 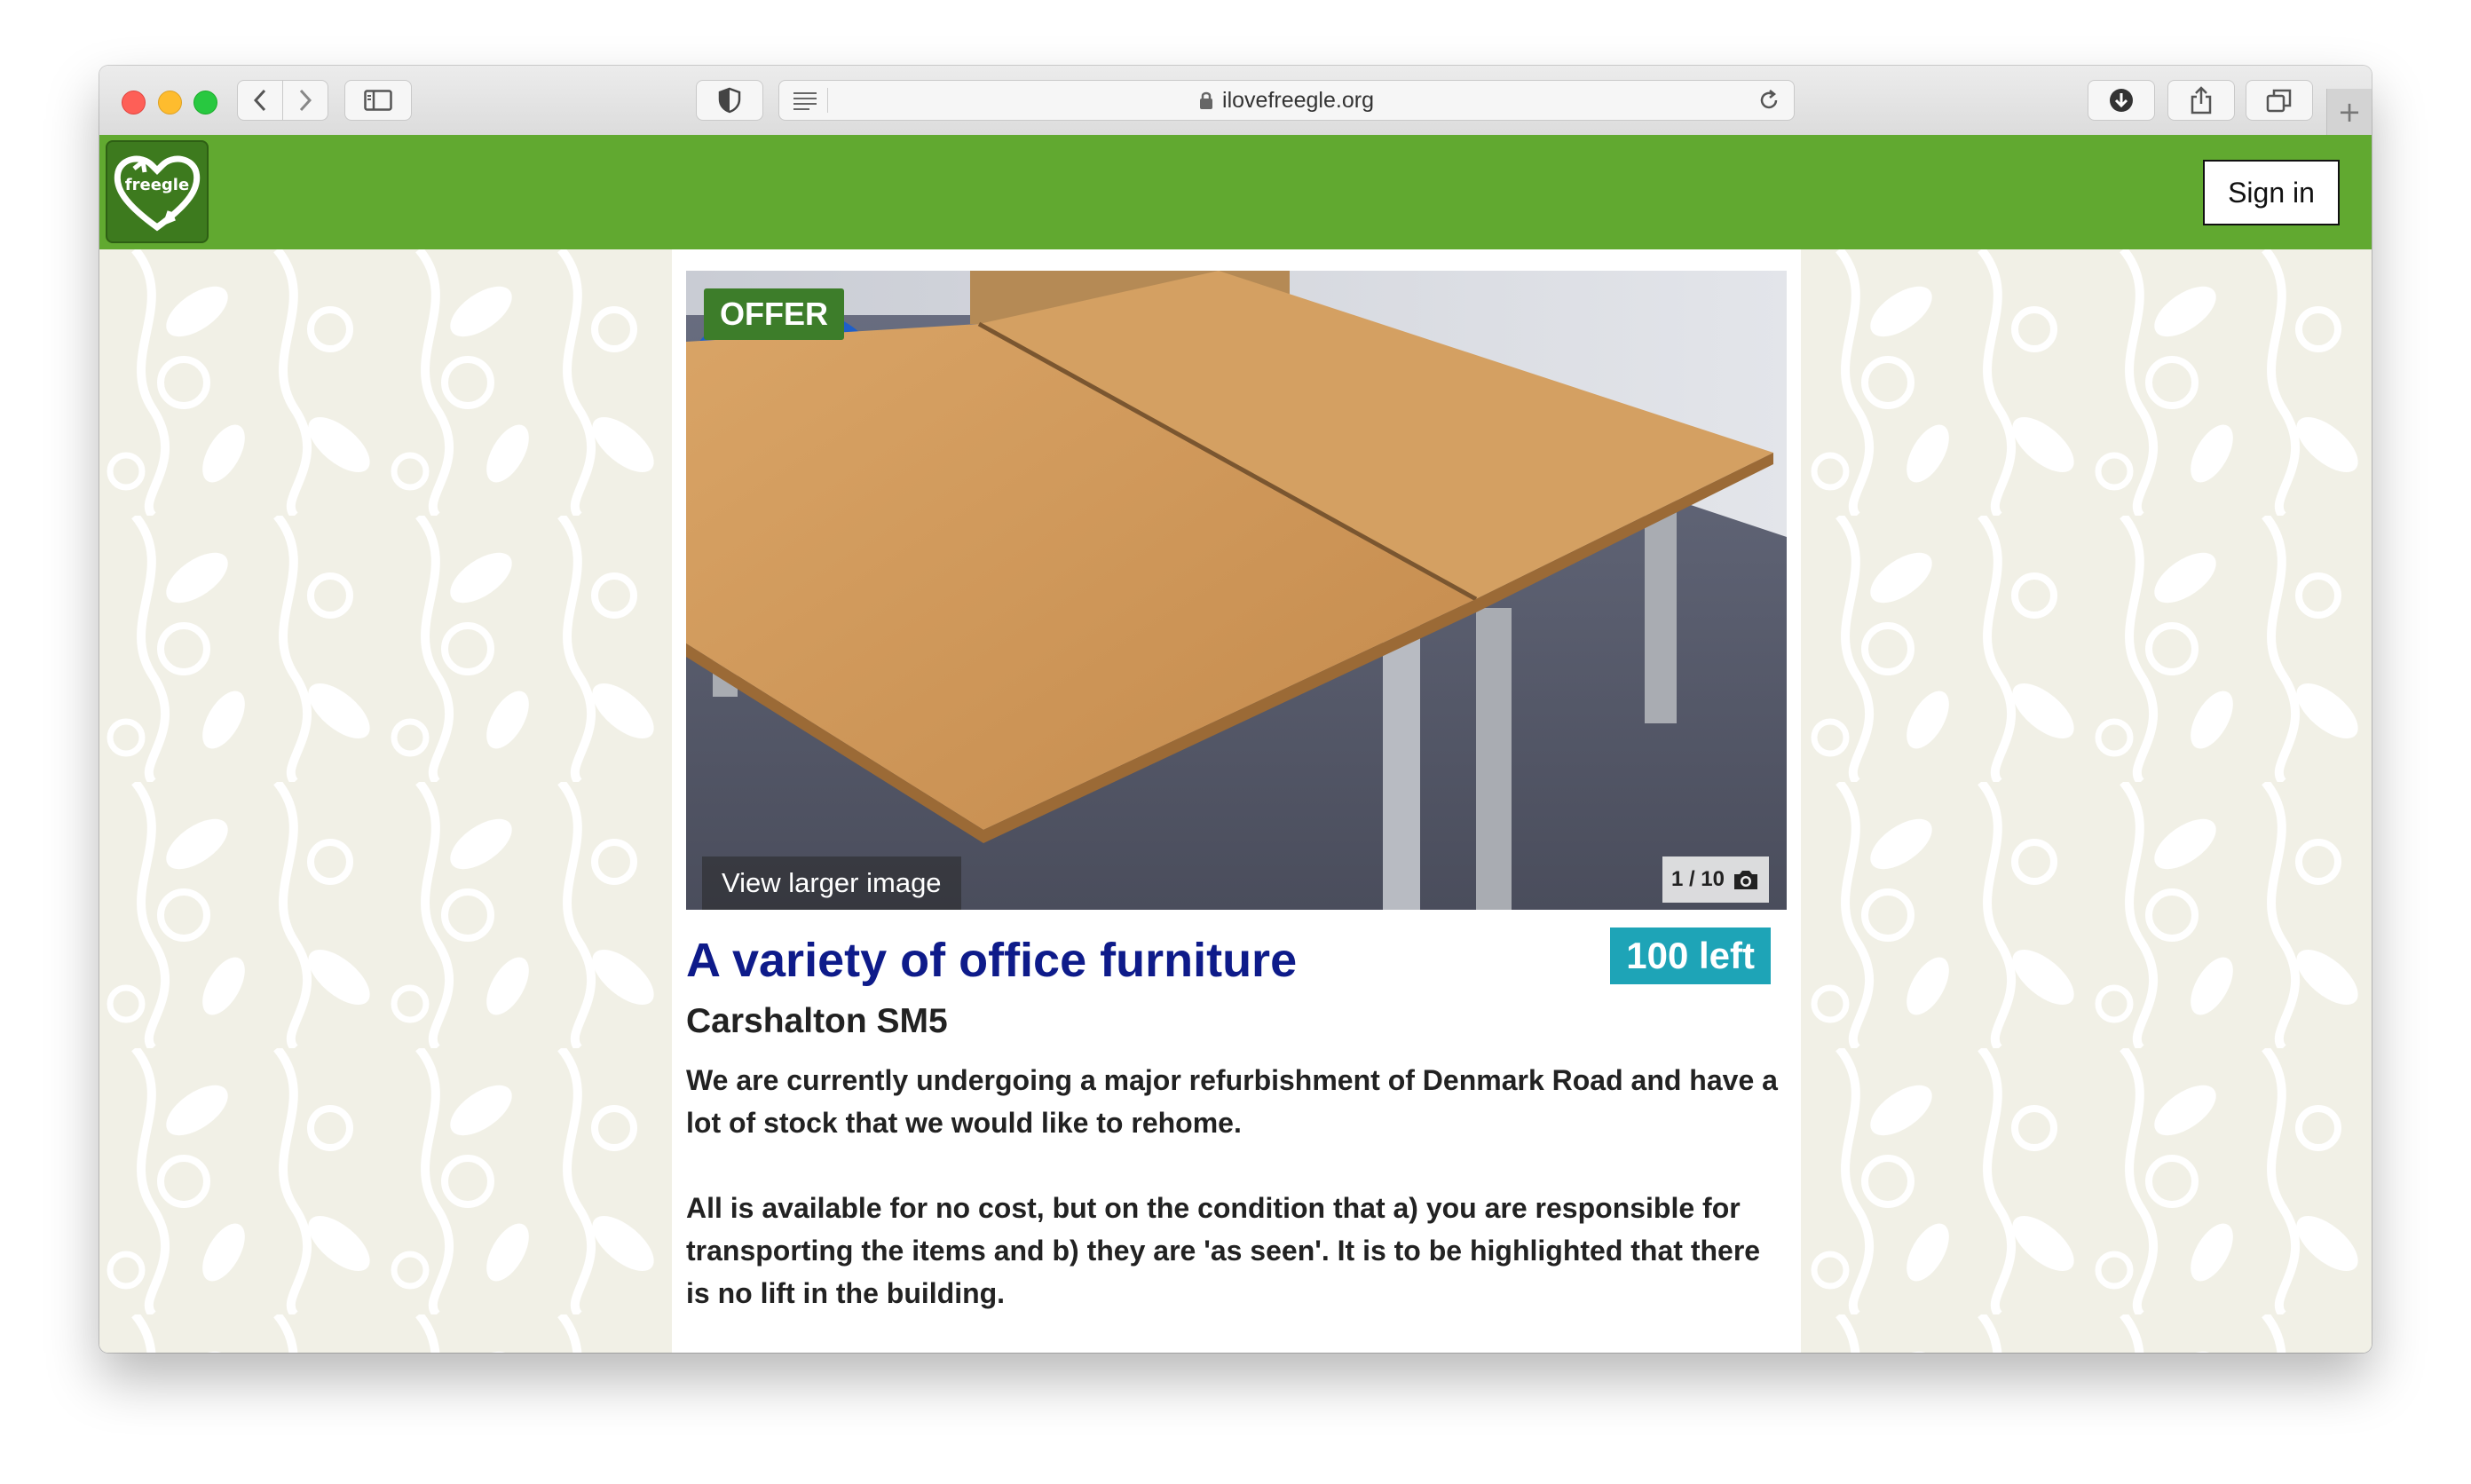 I want to click on tabs-icon, so click(x=2279, y=101).